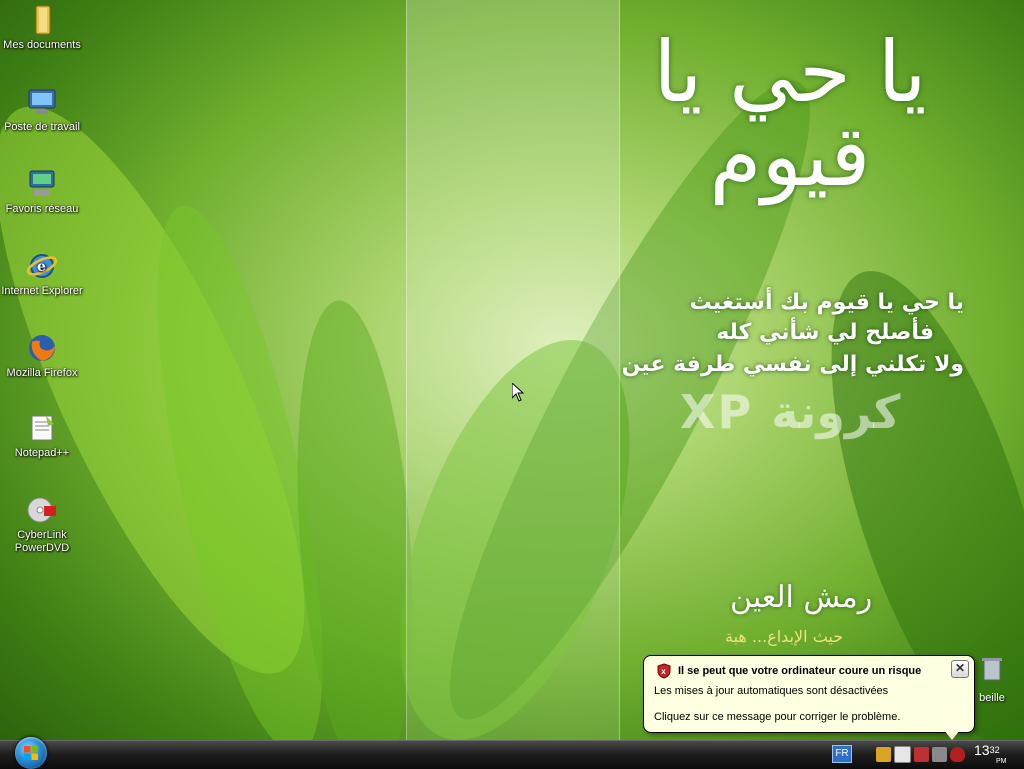  What do you see at coordinates (512, 754) in the screenshot?
I see `taskbar` at bounding box center [512, 754].